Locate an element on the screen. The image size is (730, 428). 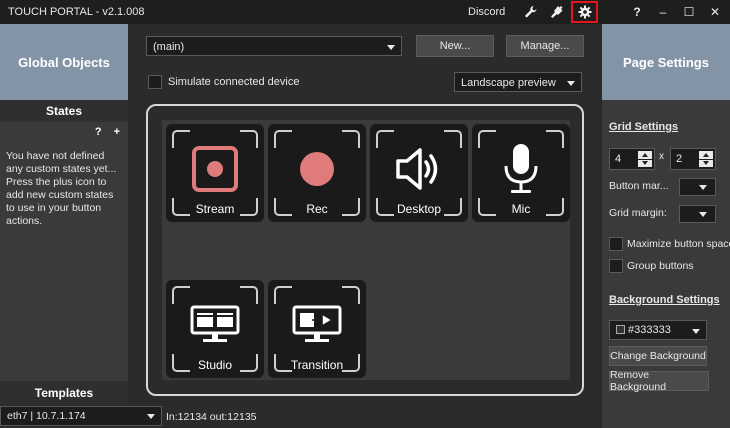
settings-gear-icon is located at coordinates (584, 12).